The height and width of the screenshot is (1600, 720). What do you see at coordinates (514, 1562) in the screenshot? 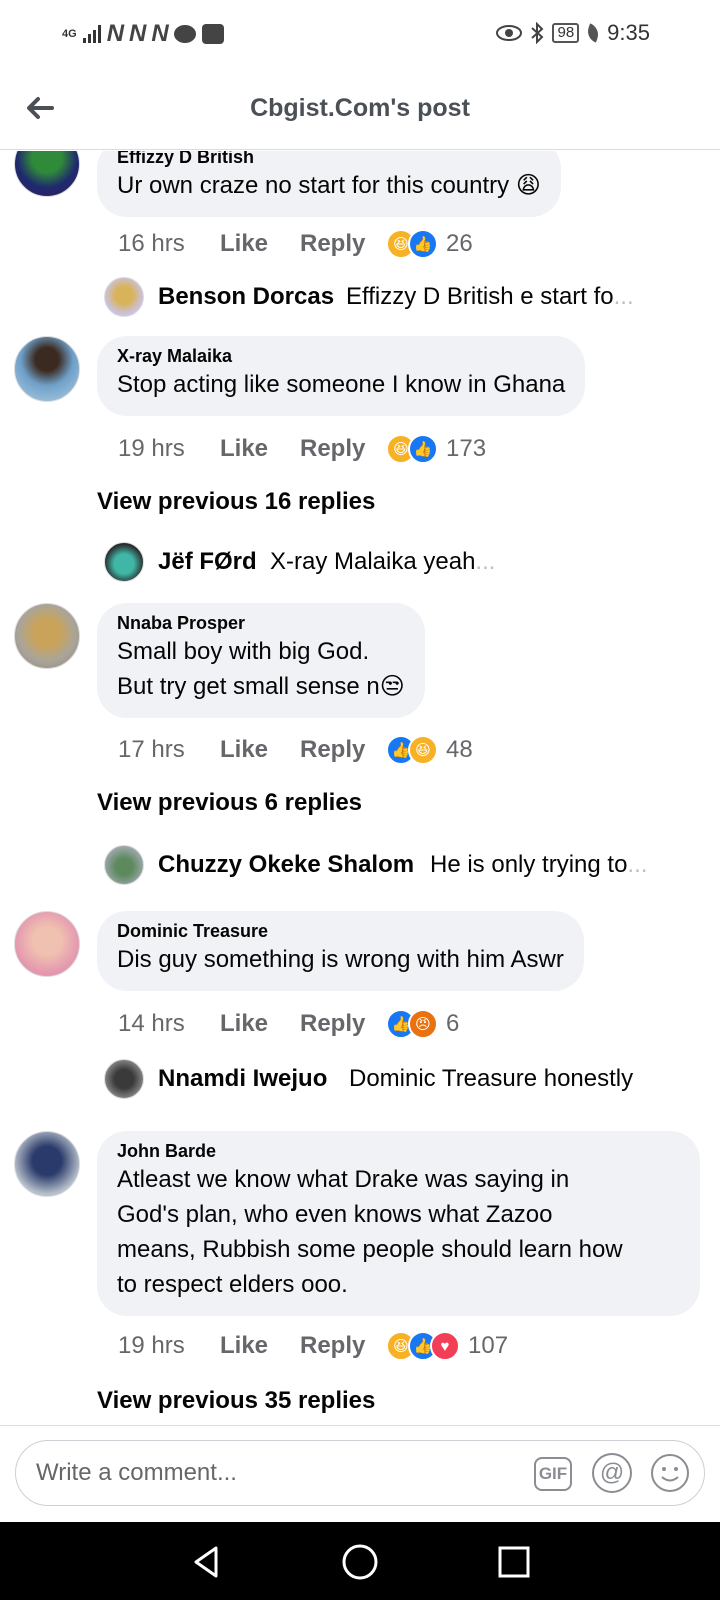
I see `nav-recents-icon` at bounding box center [514, 1562].